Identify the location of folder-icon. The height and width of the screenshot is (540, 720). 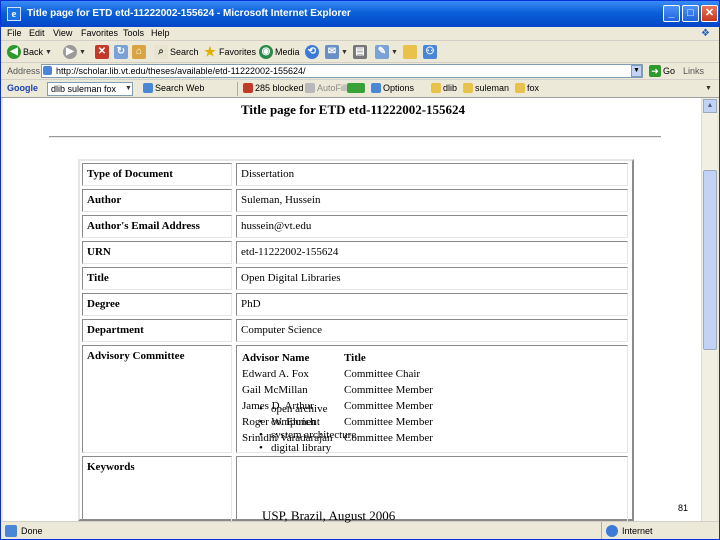
(410, 52).